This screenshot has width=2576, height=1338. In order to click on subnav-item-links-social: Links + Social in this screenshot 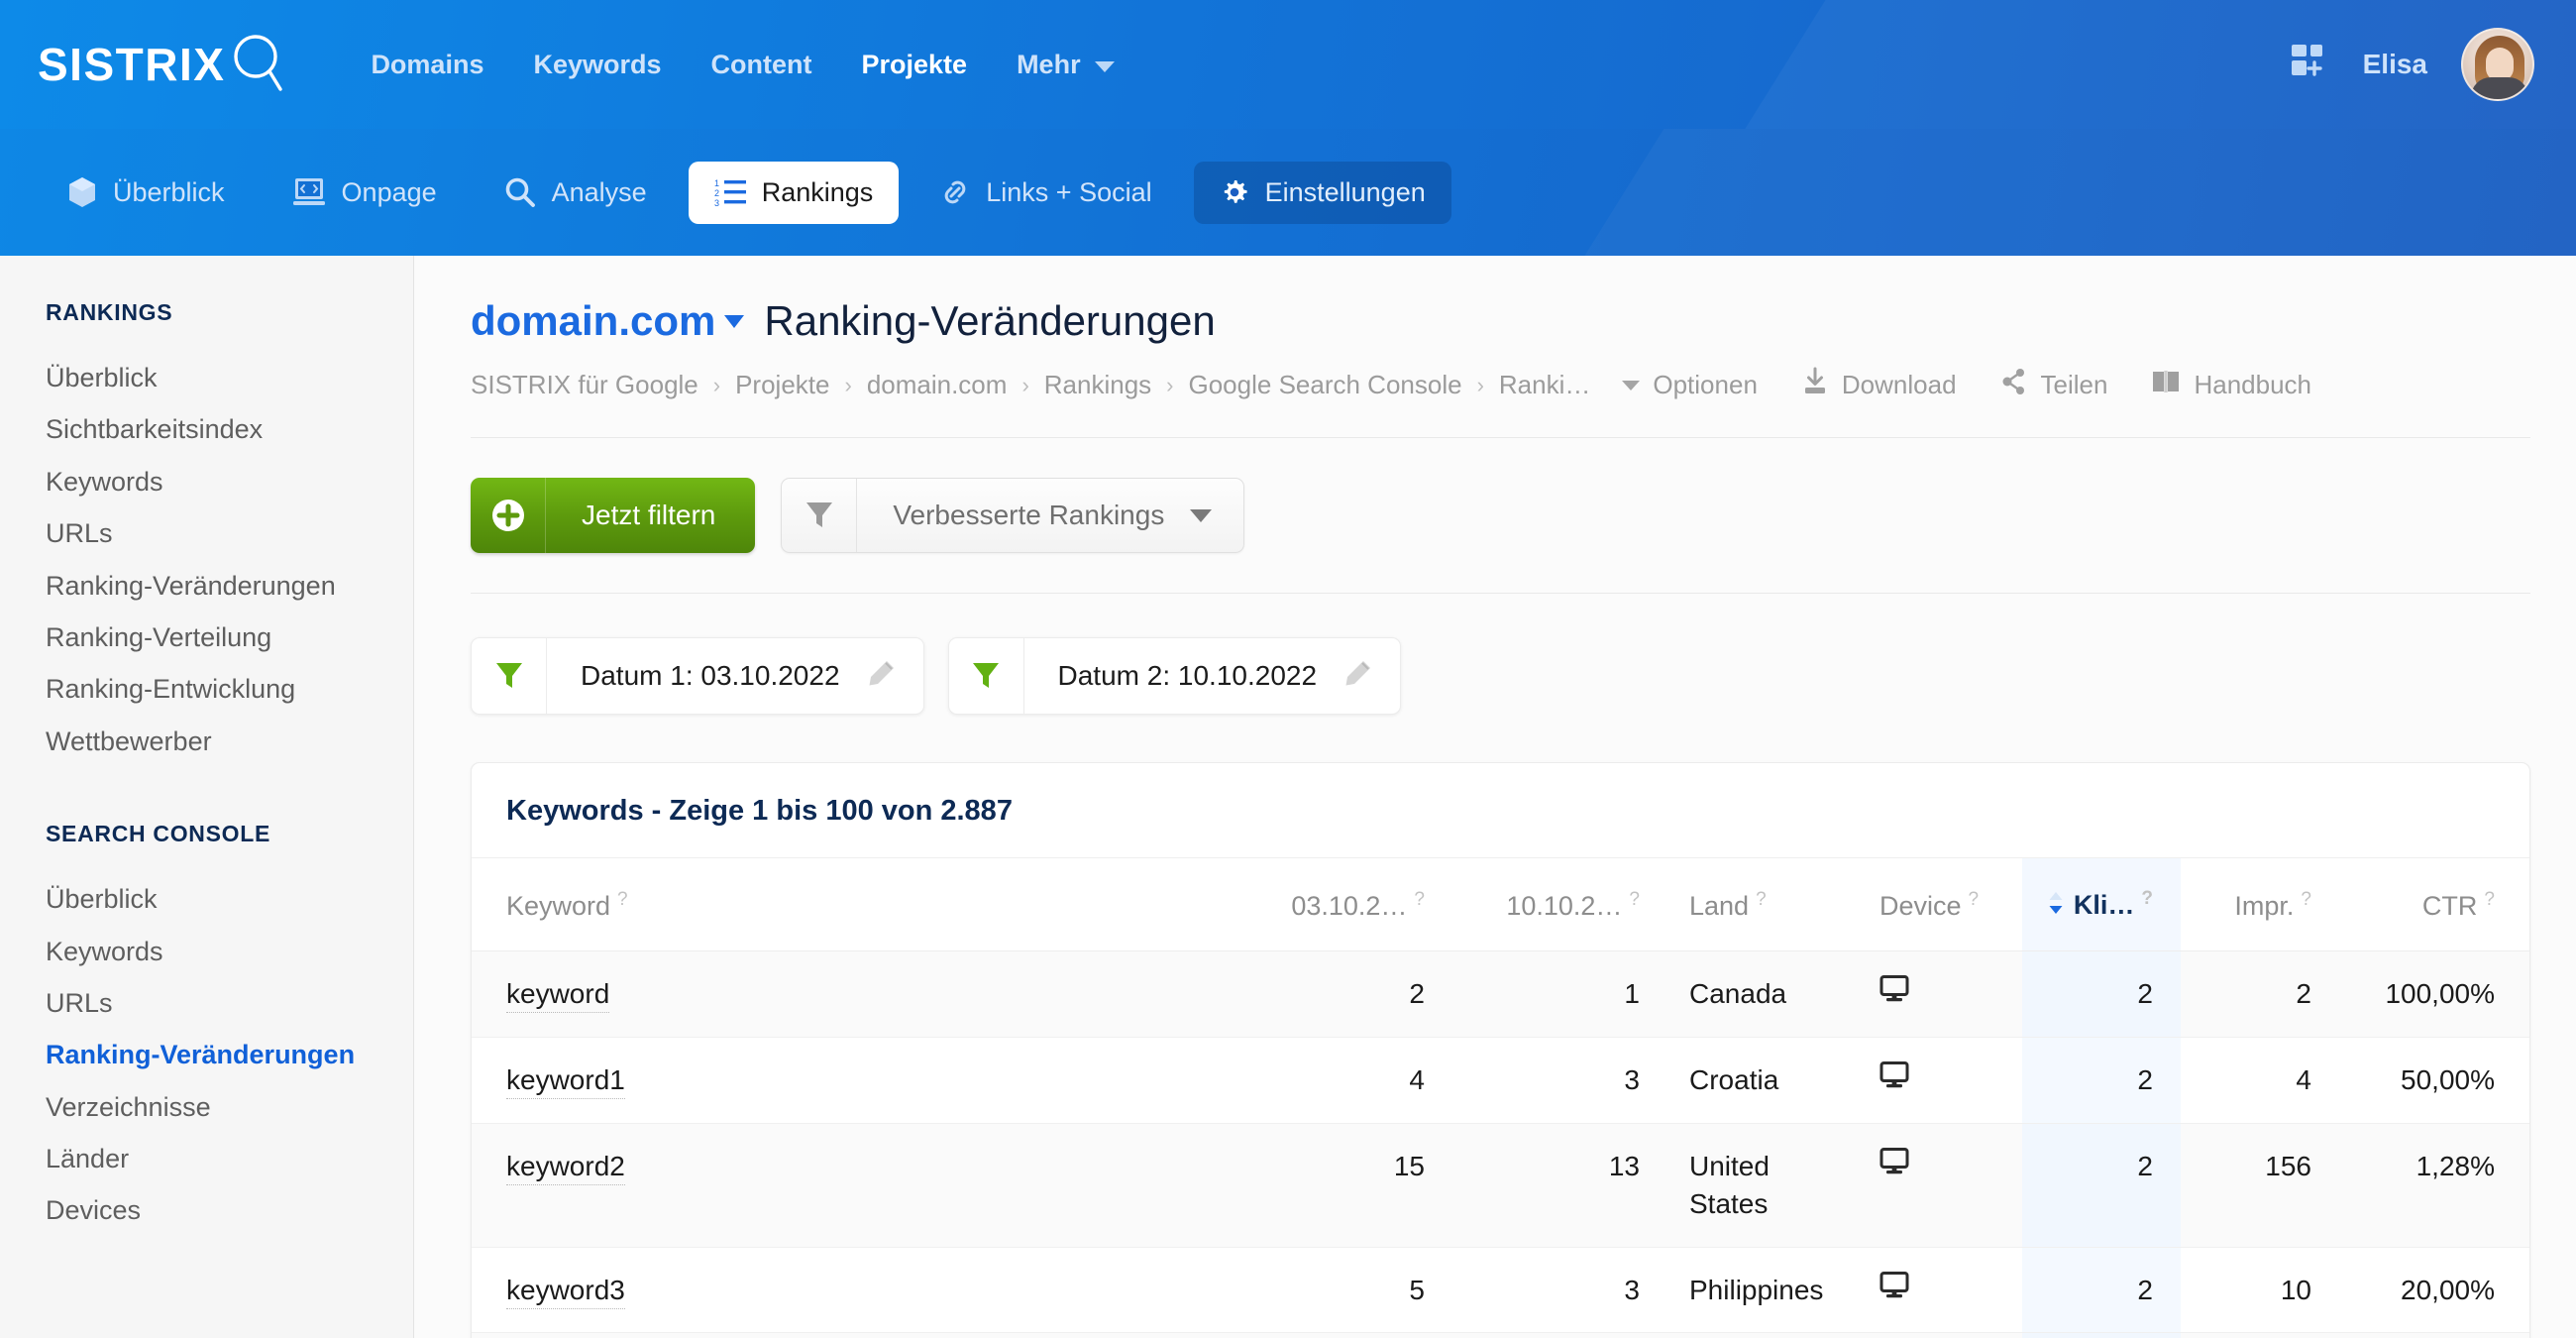, I will do `click(1046, 193)`.